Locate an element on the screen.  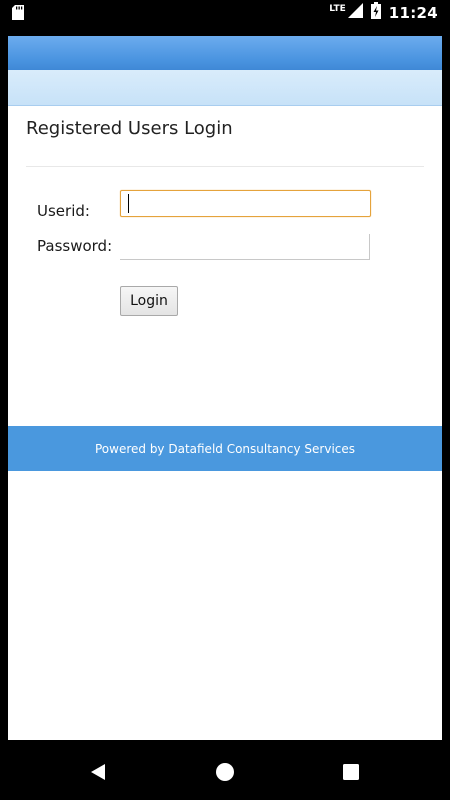
home-button is located at coordinates (225, 774).